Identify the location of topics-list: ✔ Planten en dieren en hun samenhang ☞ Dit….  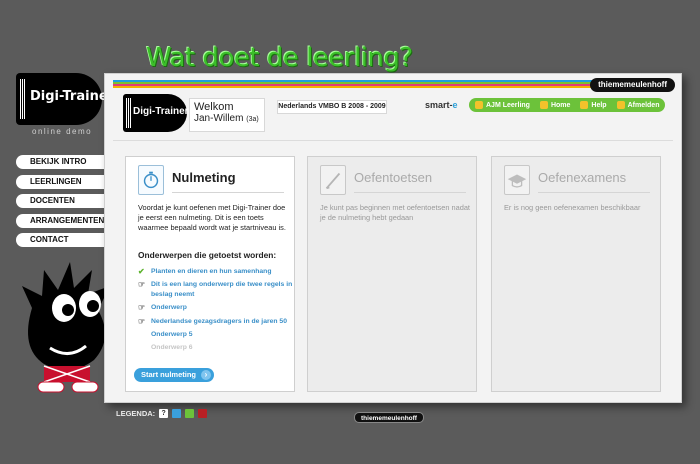
(215, 311).